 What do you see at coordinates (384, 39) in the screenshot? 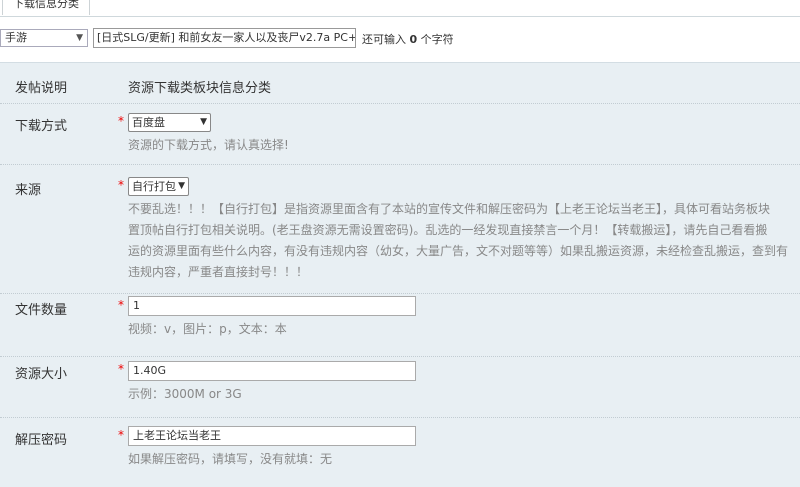
I see `remain-prefix: 还可输入` at bounding box center [384, 39].